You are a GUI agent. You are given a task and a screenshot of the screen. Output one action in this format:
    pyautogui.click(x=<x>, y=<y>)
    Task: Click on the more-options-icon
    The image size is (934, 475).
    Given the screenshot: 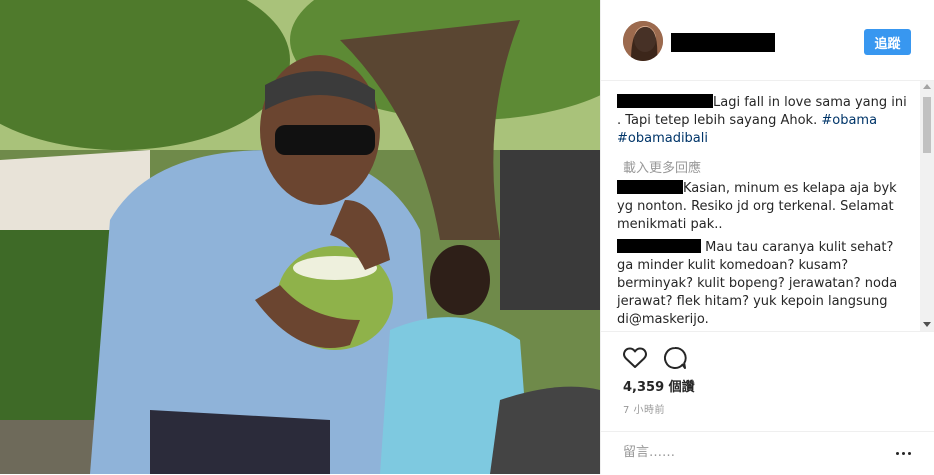 What is the action you would take?
    pyautogui.click(x=903, y=453)
    